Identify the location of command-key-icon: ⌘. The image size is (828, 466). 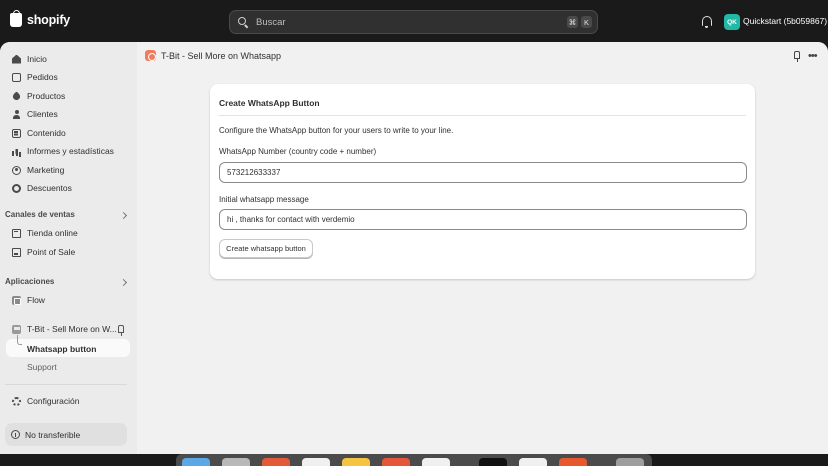
(572, 22).